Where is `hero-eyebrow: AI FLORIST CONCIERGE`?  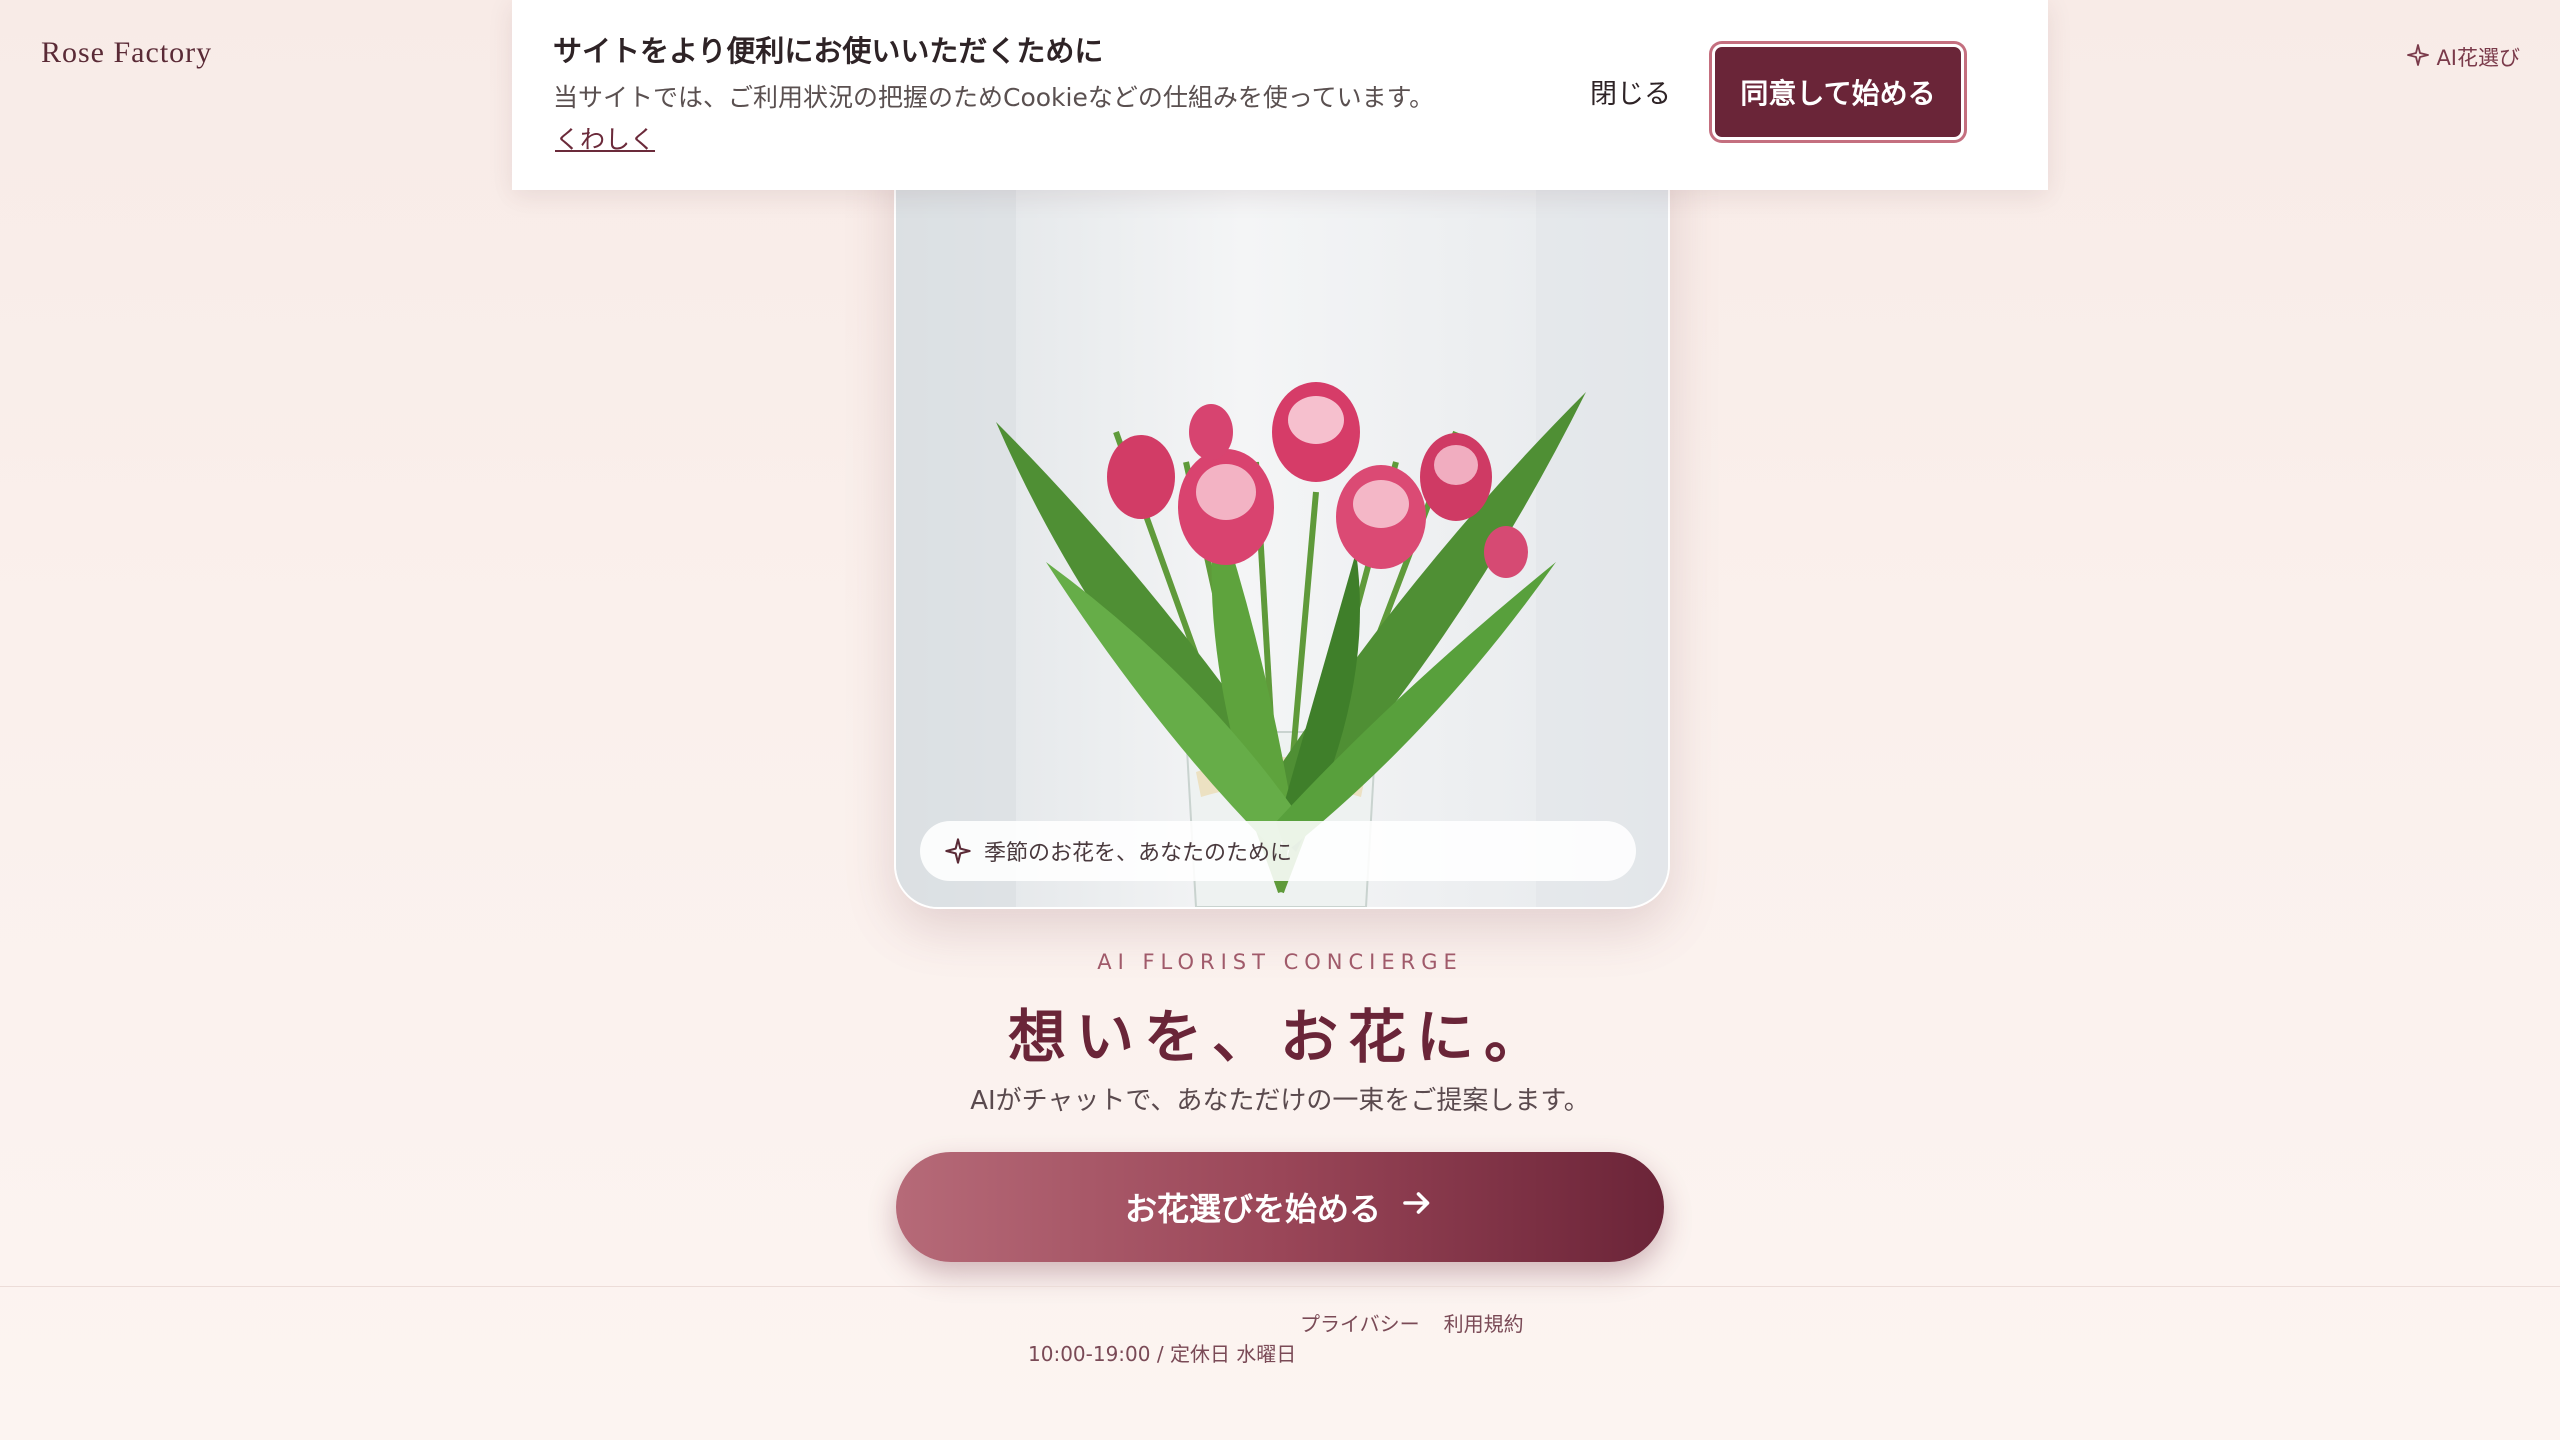 hero-eyebrow: AI FLORIST CONCIERGE is located at coordinates (1280, 962).